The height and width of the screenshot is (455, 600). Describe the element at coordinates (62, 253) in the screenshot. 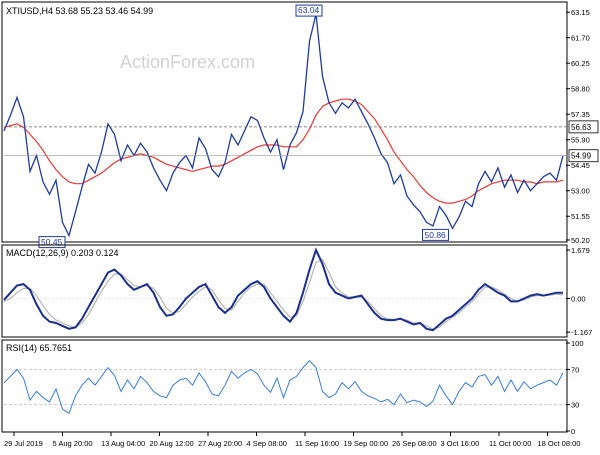

I see `macd-title: MACD(12,26,9) 0.203 0.124` at that location.